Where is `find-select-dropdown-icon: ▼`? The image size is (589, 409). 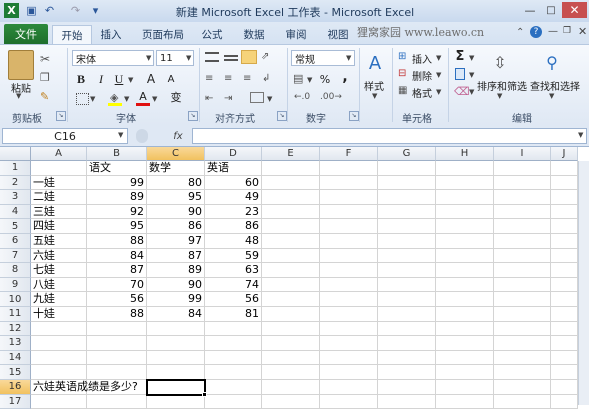
find-select-dropdown-icon: ▼ is located at coordinates (551, 96).